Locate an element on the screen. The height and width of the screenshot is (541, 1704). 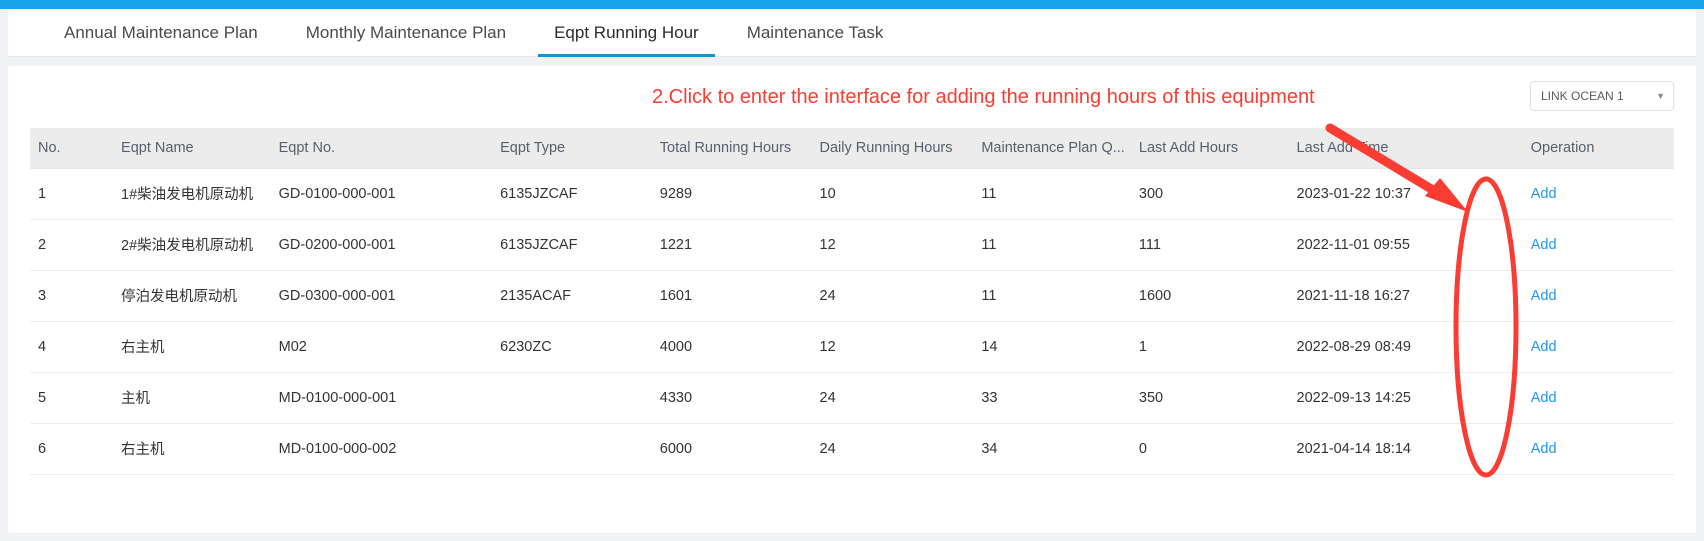
cell-eqpt-no: MD-0100-000-002 is located at coordinates (381, 449).